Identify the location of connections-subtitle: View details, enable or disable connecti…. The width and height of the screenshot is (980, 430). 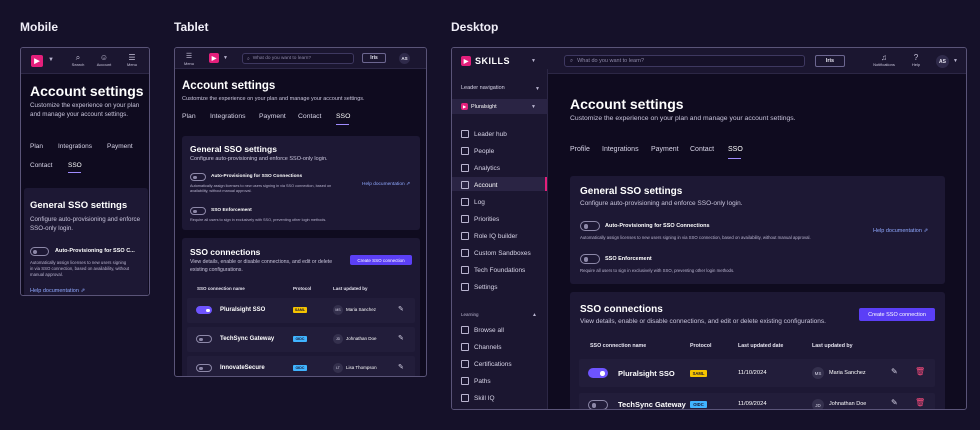
(261, 266).